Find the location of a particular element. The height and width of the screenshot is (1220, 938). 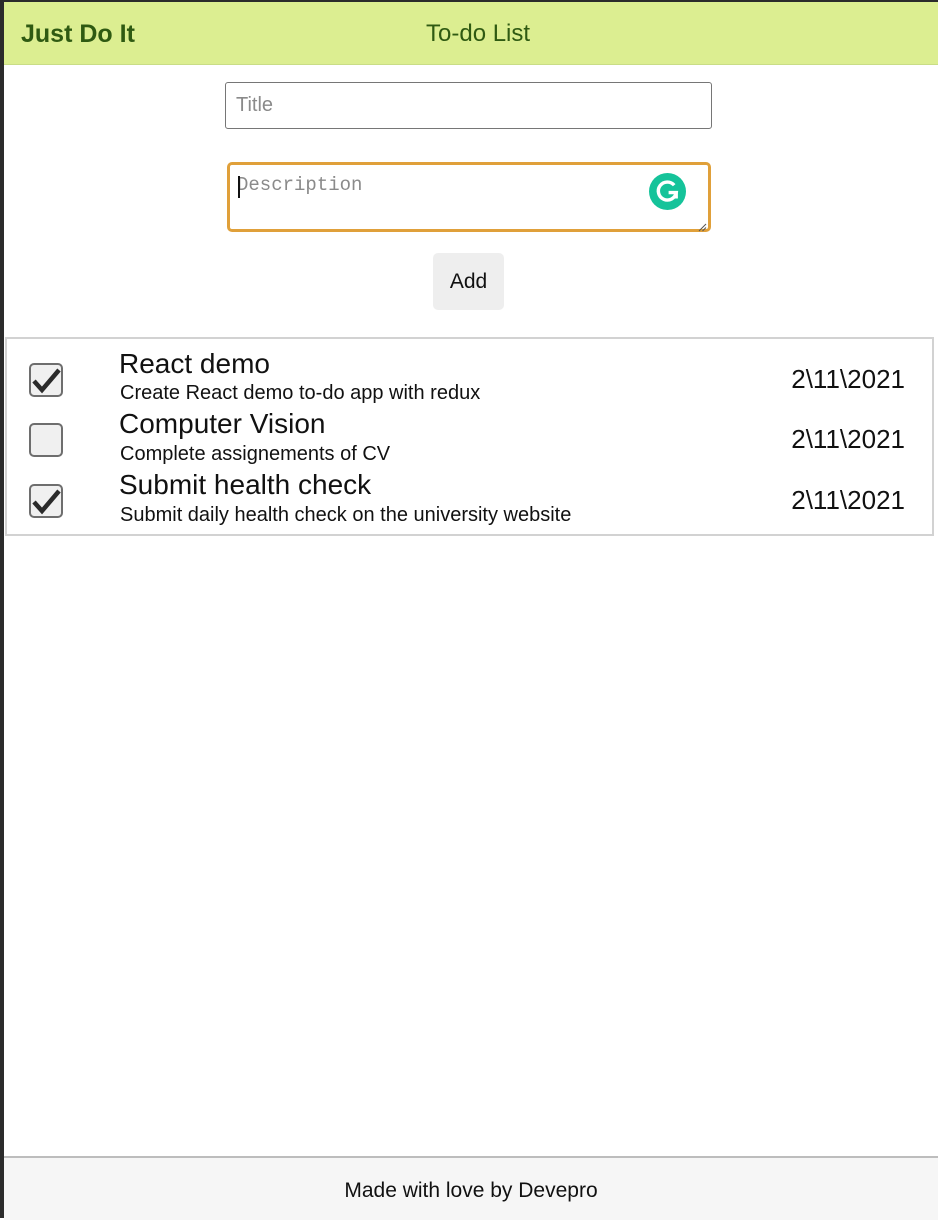

add-button: Add is located at coordinates (468, 281).